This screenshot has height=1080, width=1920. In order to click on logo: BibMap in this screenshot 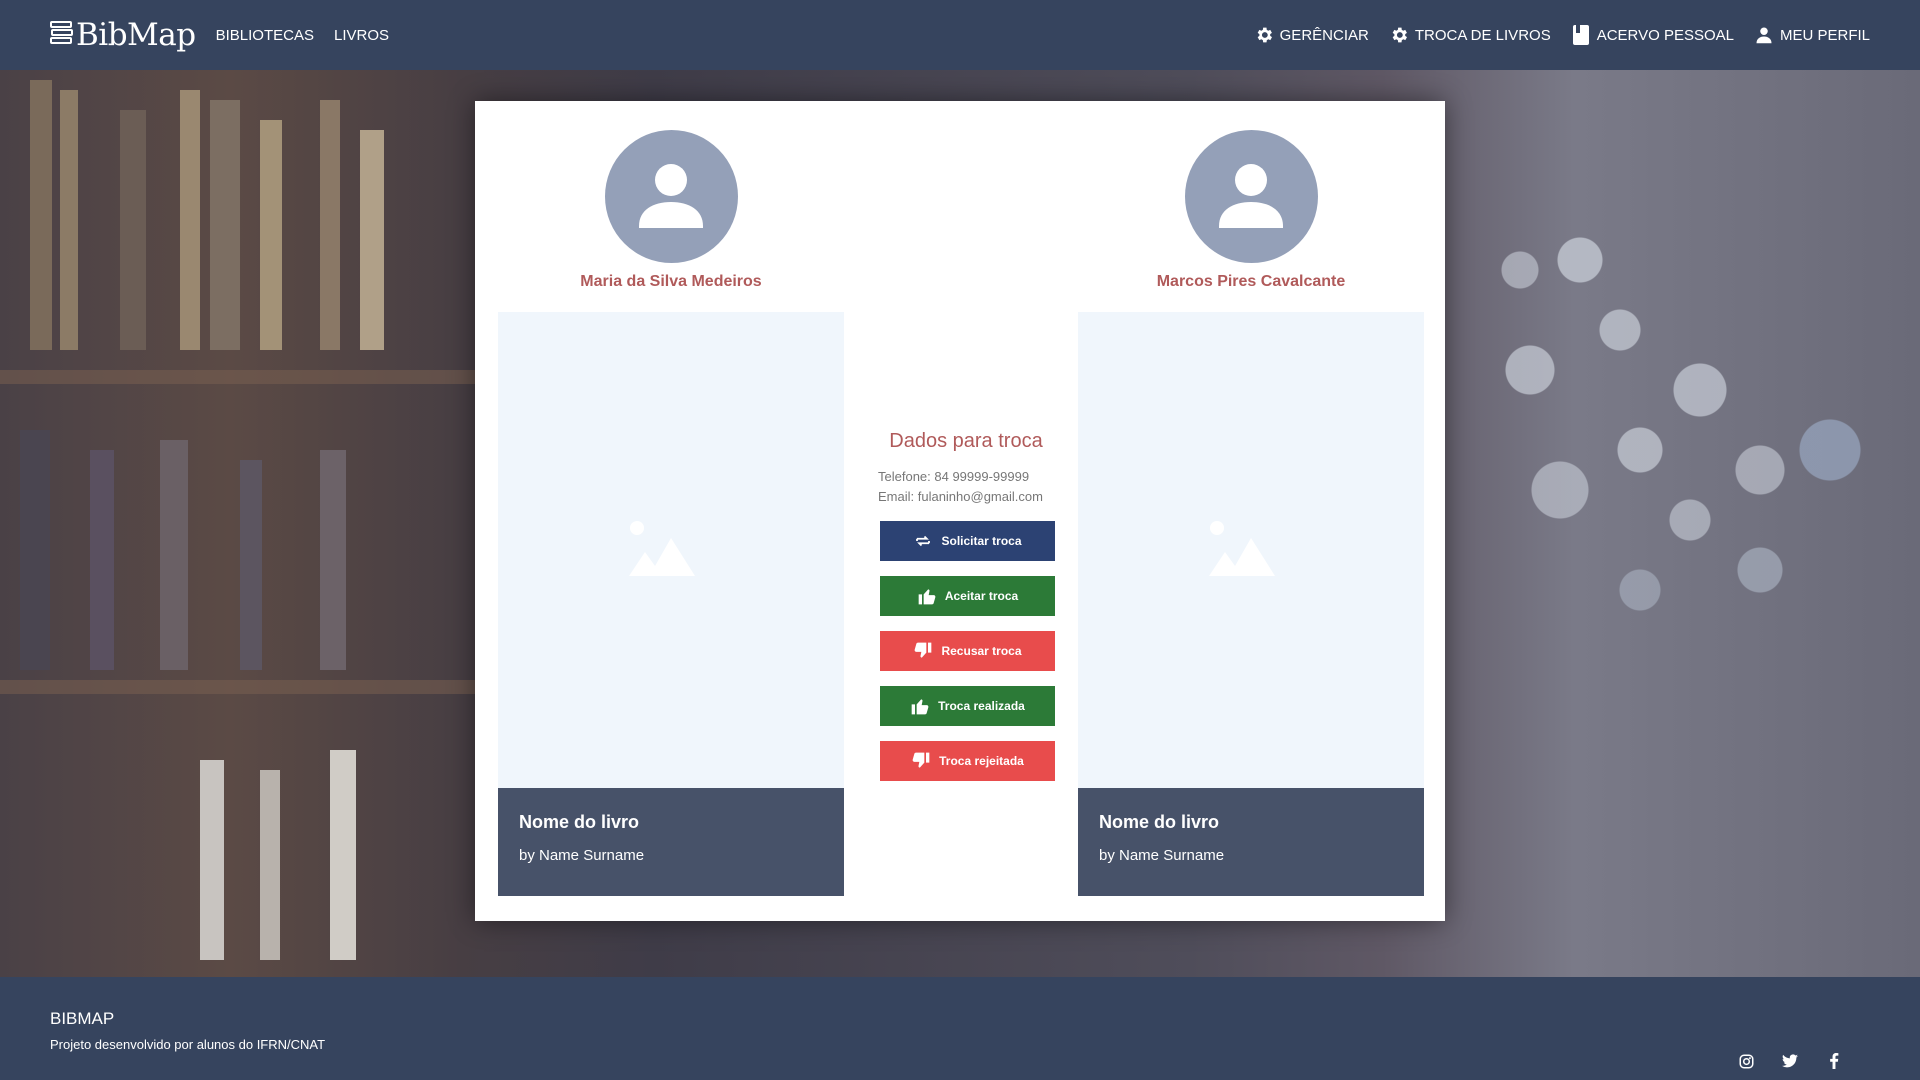, I will do `click(123, 35)`.